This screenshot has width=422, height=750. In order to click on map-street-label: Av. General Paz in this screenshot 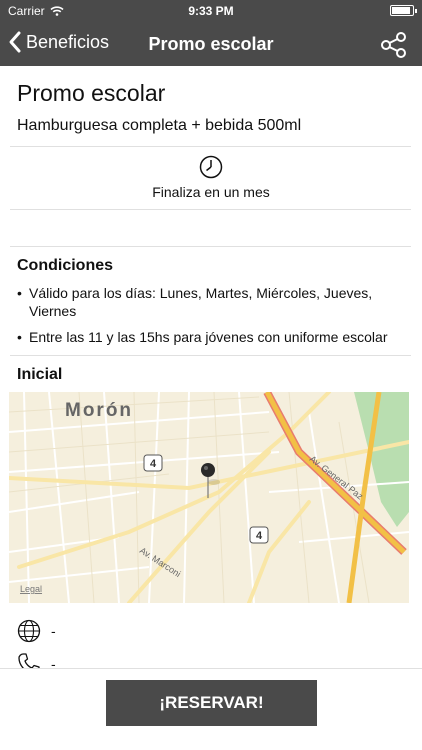, I will do `click(337, 478)`.